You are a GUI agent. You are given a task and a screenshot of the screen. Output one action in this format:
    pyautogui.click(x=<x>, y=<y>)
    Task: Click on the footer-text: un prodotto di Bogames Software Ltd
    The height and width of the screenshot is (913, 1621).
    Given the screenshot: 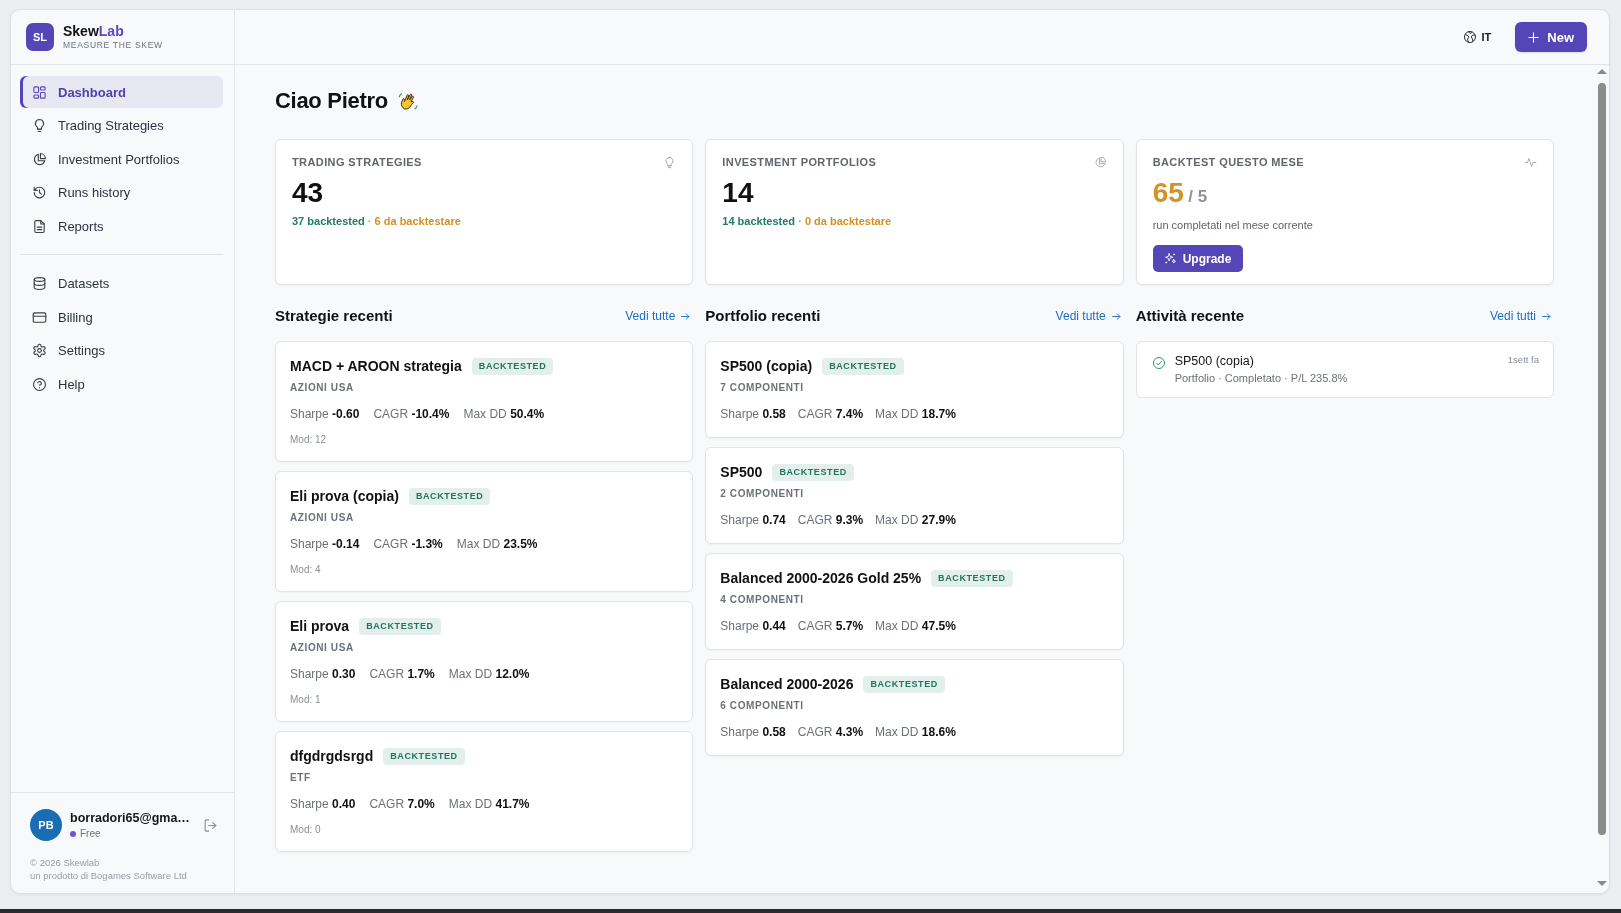 What is the action you would take?
    pyautogui.click(x=108, y=875)
    